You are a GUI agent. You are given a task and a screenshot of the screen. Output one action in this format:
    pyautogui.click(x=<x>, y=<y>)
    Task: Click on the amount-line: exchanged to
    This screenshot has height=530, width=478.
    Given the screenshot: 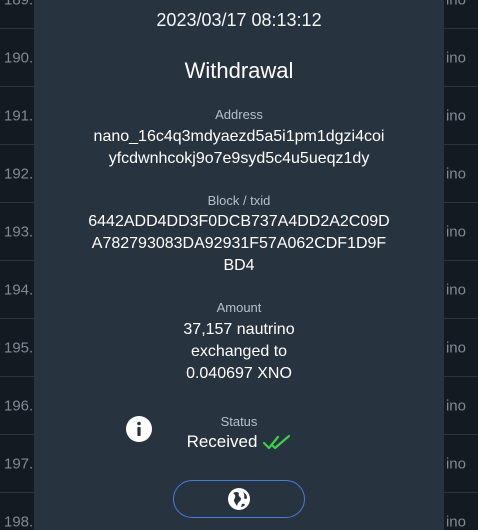 What is the action you would take?
    pyautogui.click(x=239, y=351)
    